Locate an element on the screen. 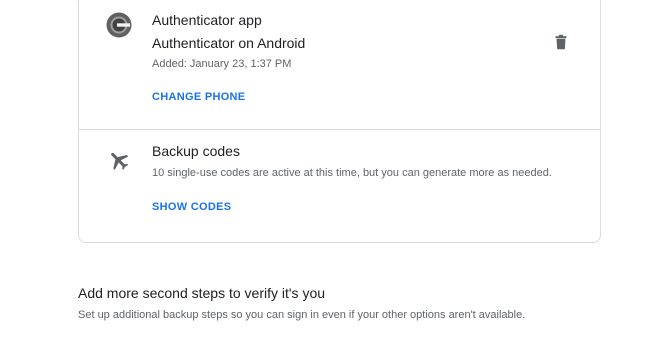 This screenshot has height=339, width=670. authenticator-title: Authenticator app is located at coordinates (207, 20).